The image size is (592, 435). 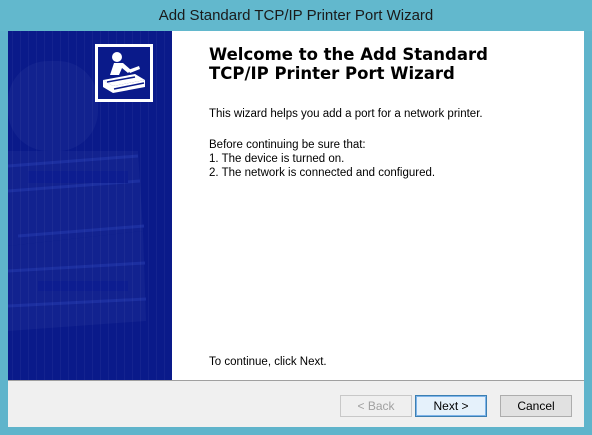 What do you see at coordinates (348, 54) in the screenshot?
I see `heading-line-1: Welcome to the Add Standard` at bounding box center [348, 54].